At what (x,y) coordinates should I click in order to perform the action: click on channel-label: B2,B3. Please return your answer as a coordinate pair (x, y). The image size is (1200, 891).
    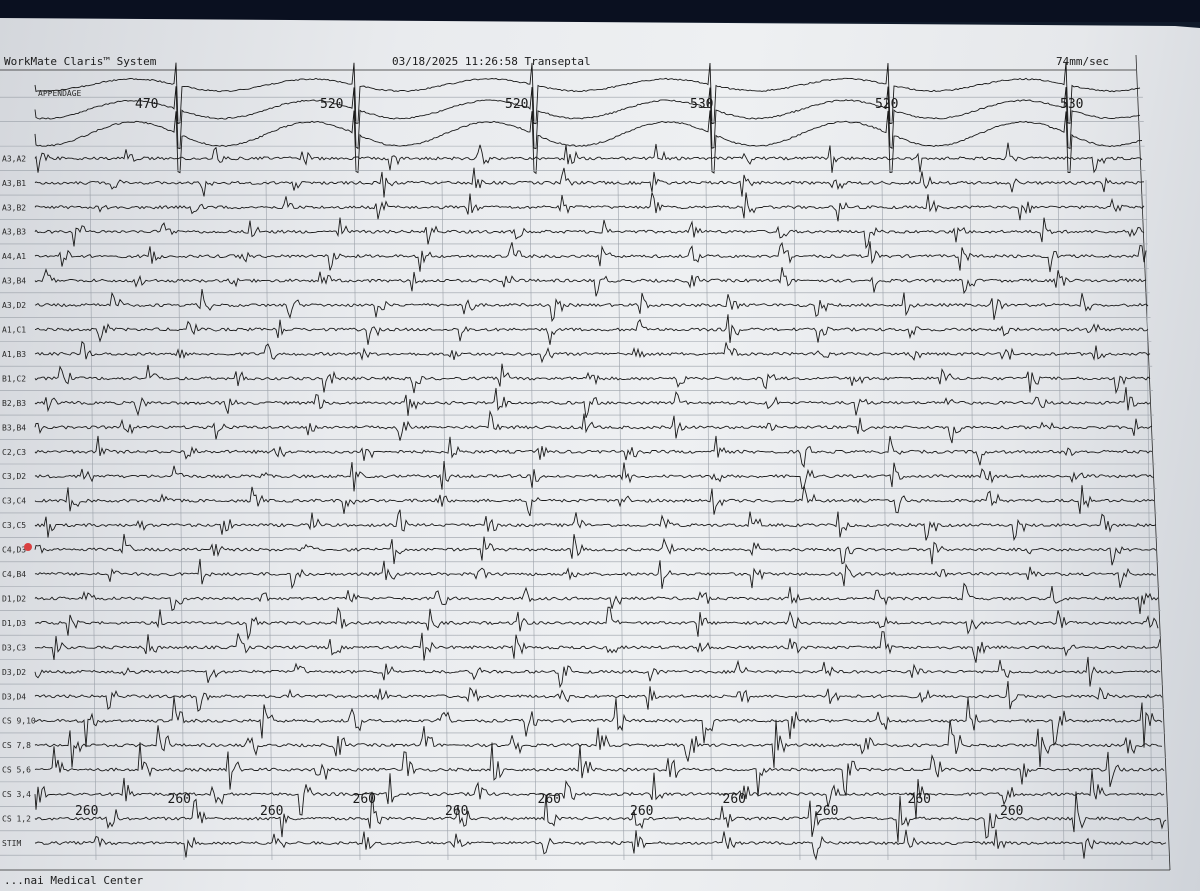
    Looking at the image, I should click on (14, 403).